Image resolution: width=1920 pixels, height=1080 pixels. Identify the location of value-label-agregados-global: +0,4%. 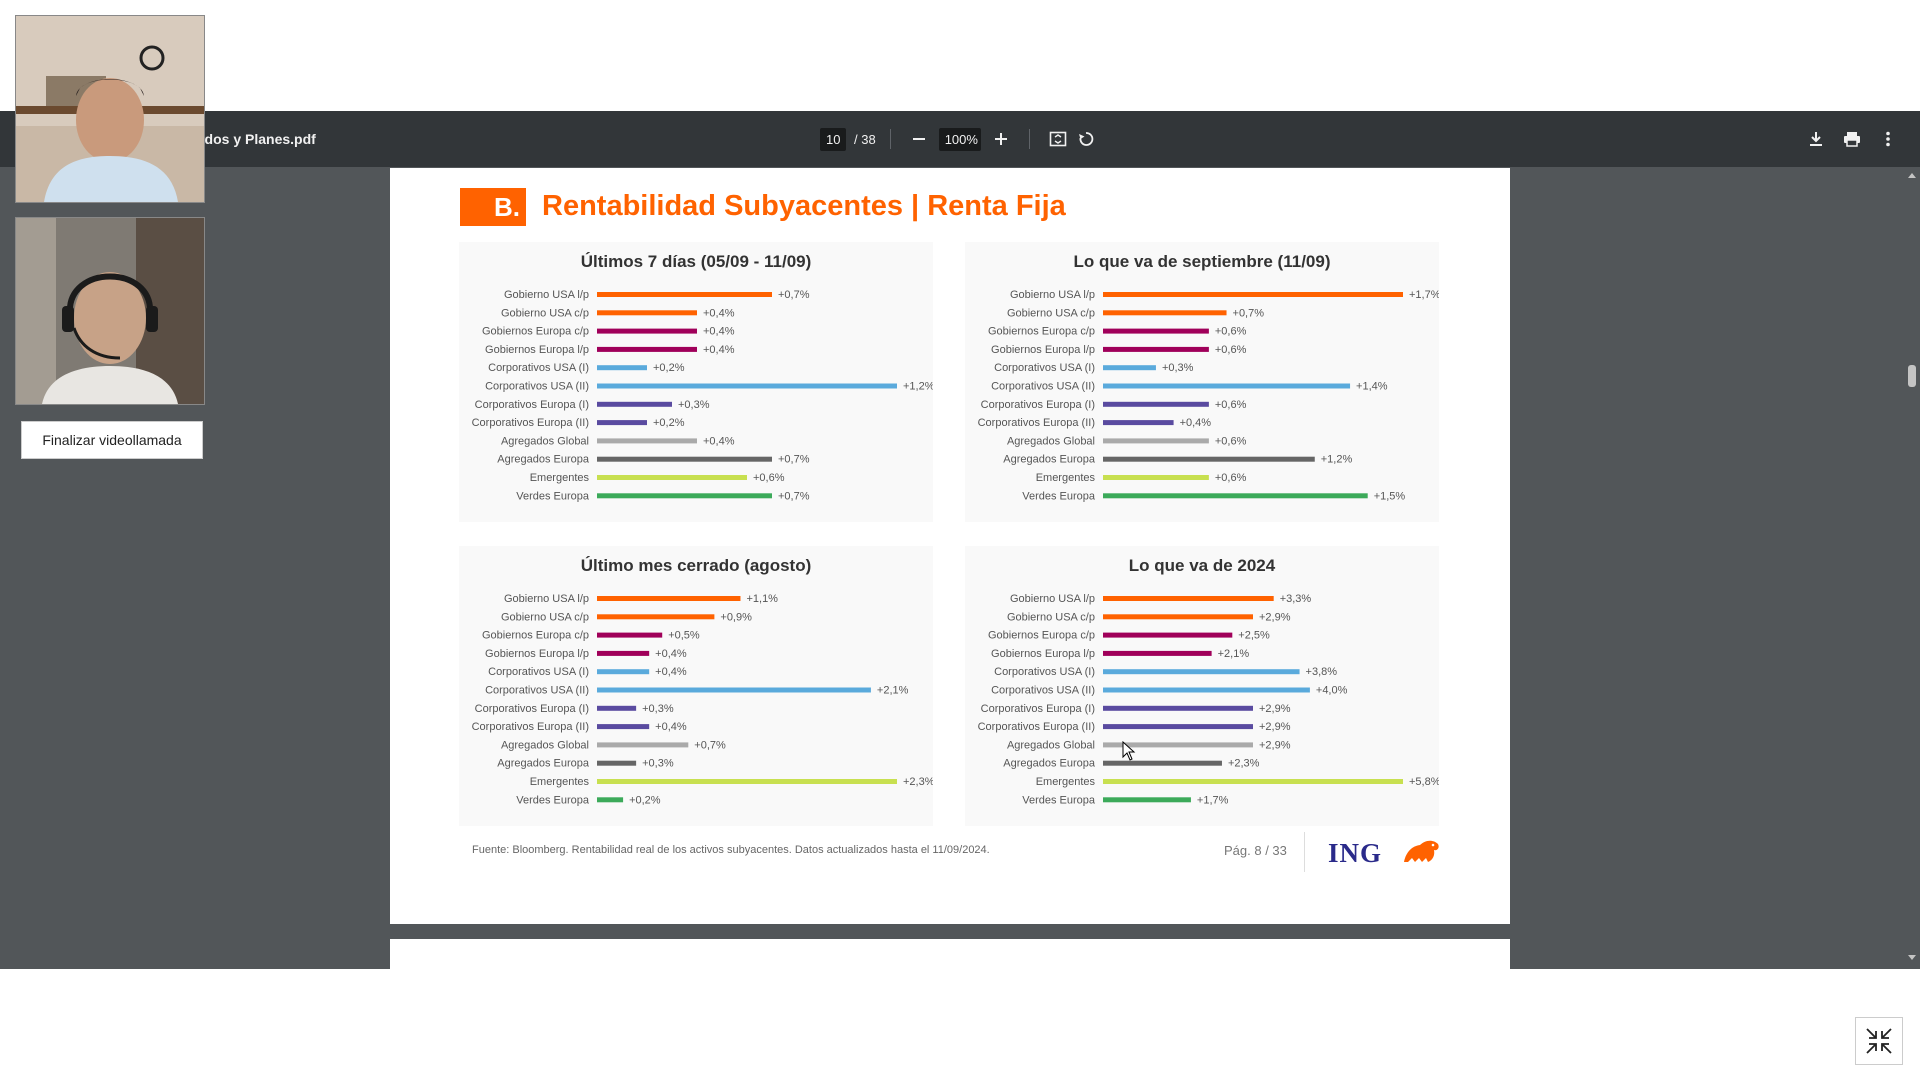
(719, 441).